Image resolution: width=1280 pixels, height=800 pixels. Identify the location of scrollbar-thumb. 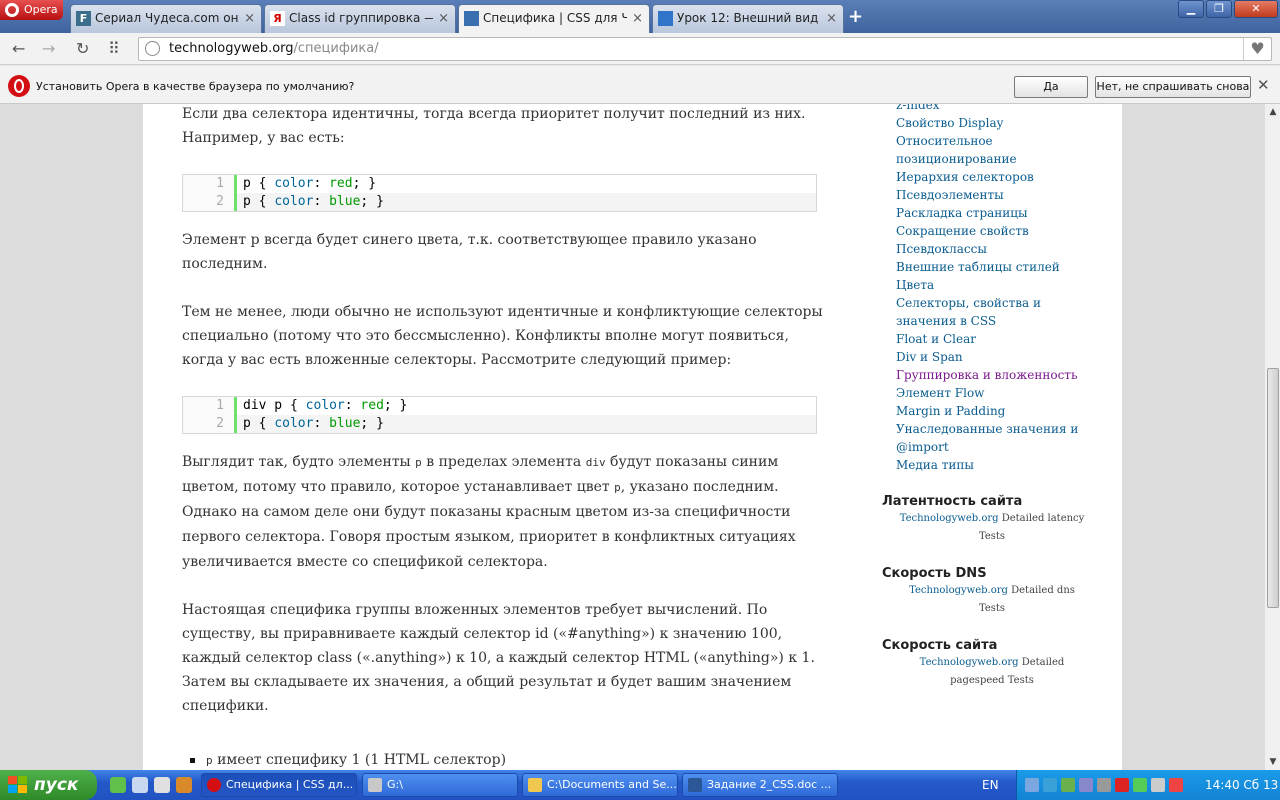
(1273, 488).